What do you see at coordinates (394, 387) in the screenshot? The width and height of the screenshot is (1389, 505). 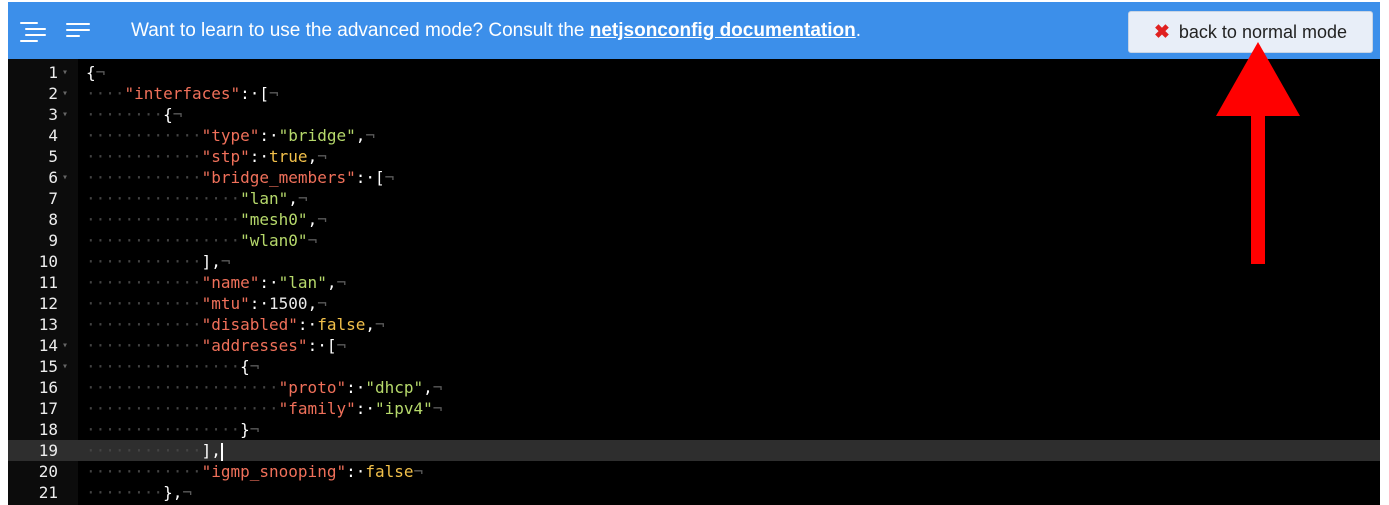 I see `code-token: "dhcp"` at bounding box center [394, 387].